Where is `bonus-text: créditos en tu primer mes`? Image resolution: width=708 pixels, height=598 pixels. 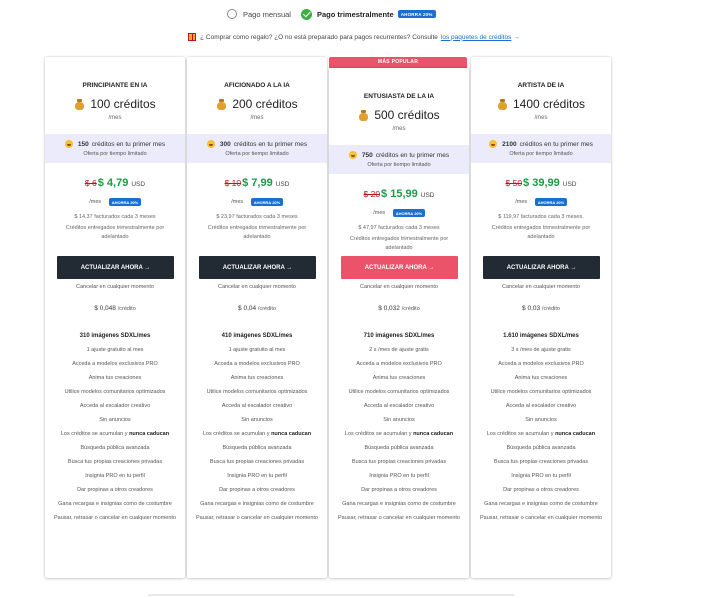
bonus-text: créditos en tu primer mes is located at coordinates (412, 155).